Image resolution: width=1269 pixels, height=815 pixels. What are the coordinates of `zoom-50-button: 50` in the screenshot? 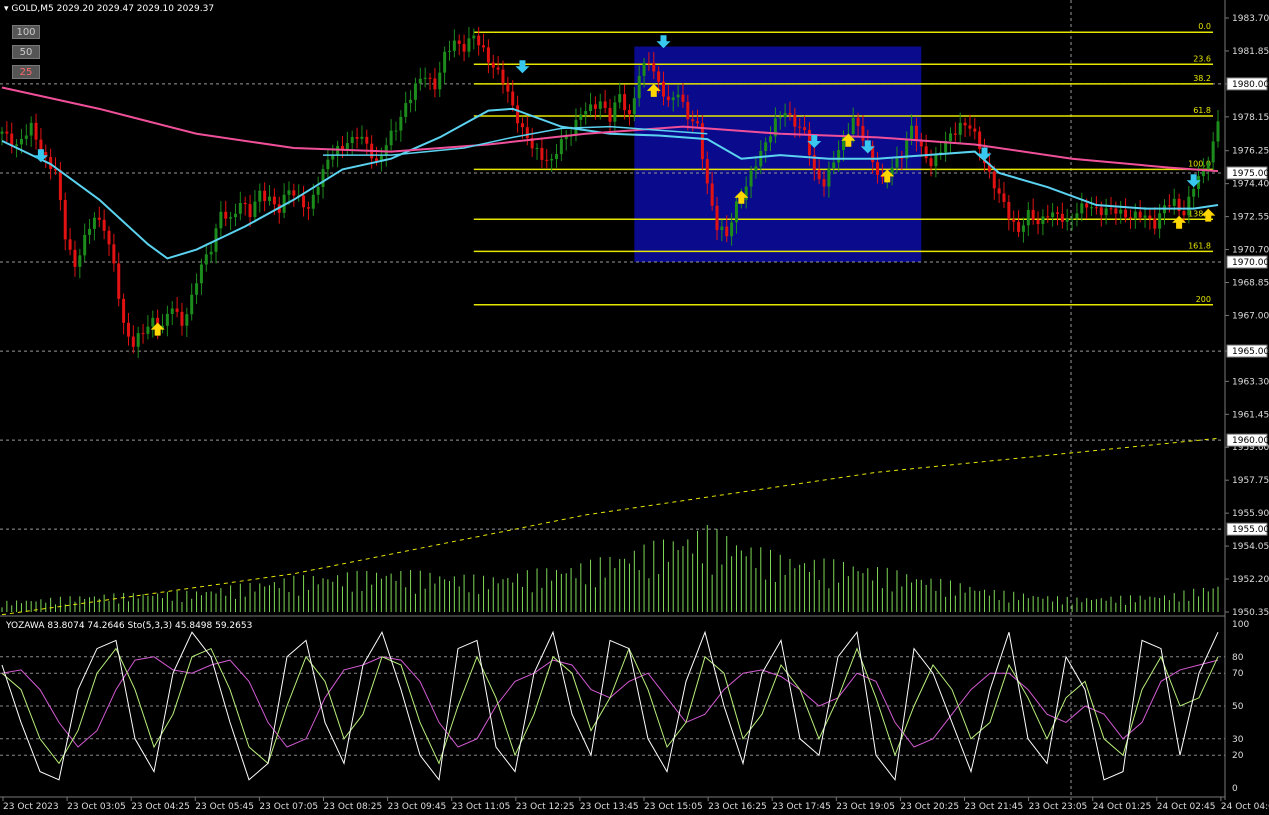 It's located at (26, 52).